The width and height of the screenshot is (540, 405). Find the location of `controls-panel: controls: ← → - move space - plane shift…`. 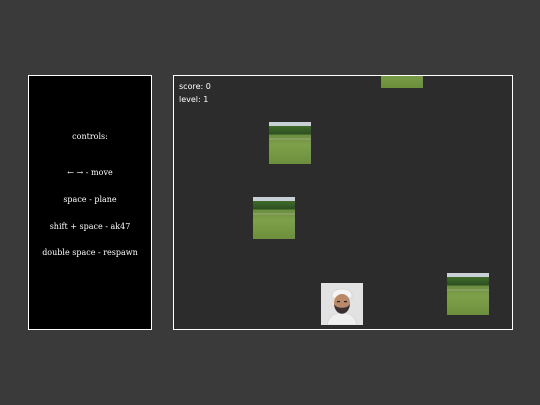

controls-panel: controls: ← → - move space - plane shift… is located at coordinates (90, 202).